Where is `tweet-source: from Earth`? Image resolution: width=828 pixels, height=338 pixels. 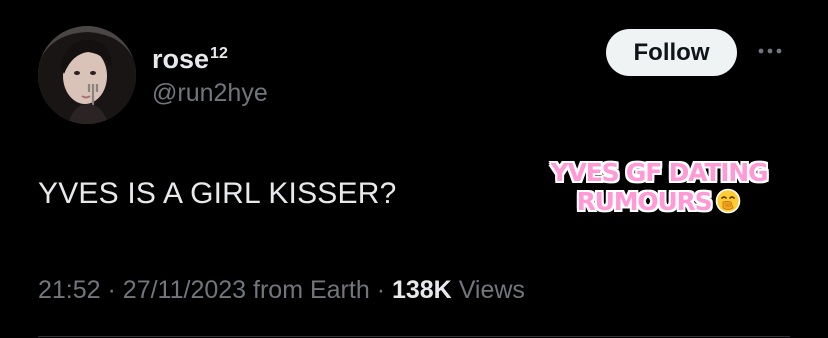 tweet-source: from Earth is located at coordinates (311, 290).